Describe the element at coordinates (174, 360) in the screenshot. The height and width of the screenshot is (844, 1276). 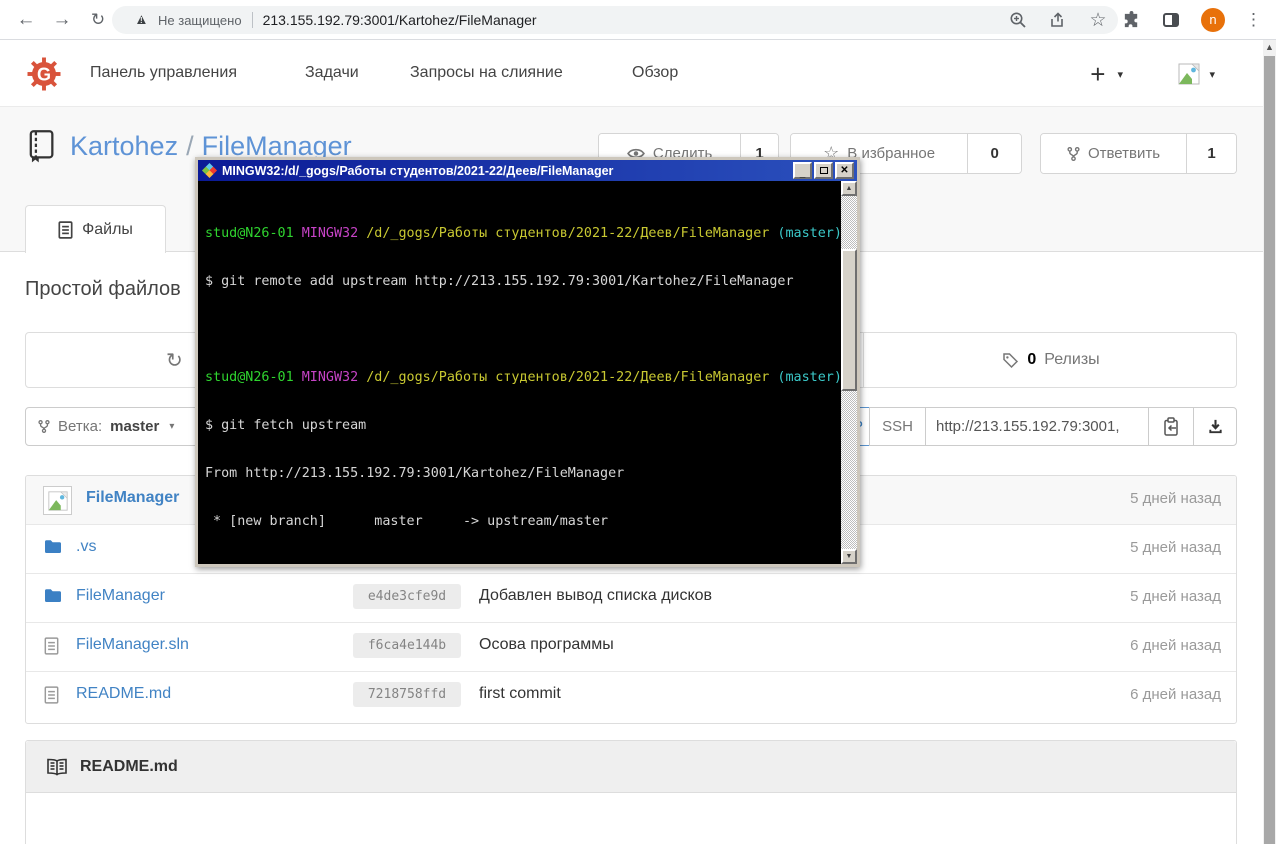
I see `commits-history-icon: ↻` at that location.